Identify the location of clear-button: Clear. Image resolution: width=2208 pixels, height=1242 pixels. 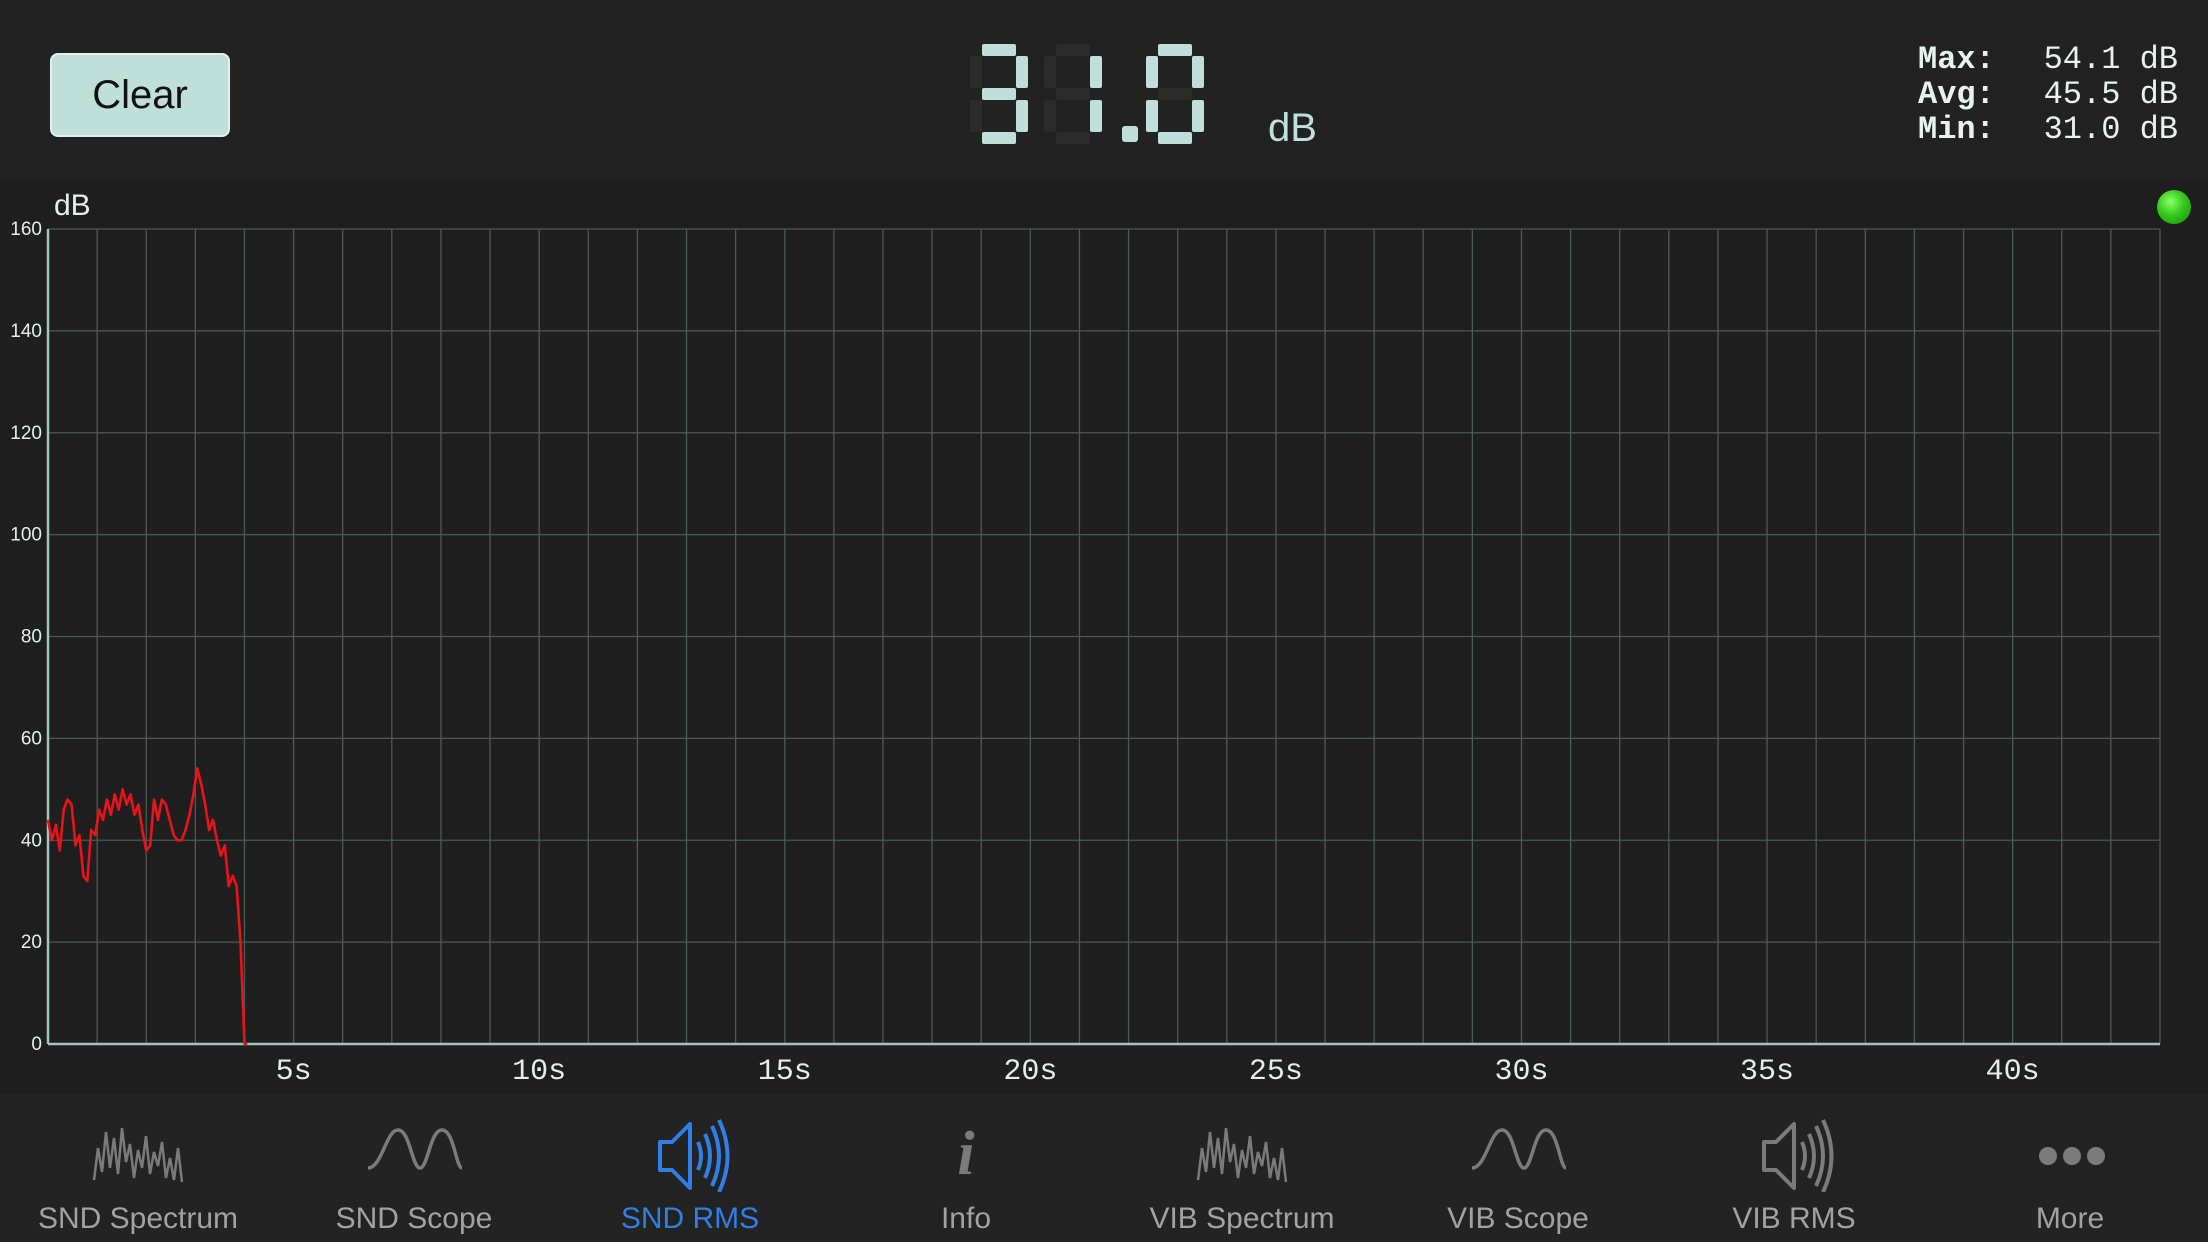
(140, 95).